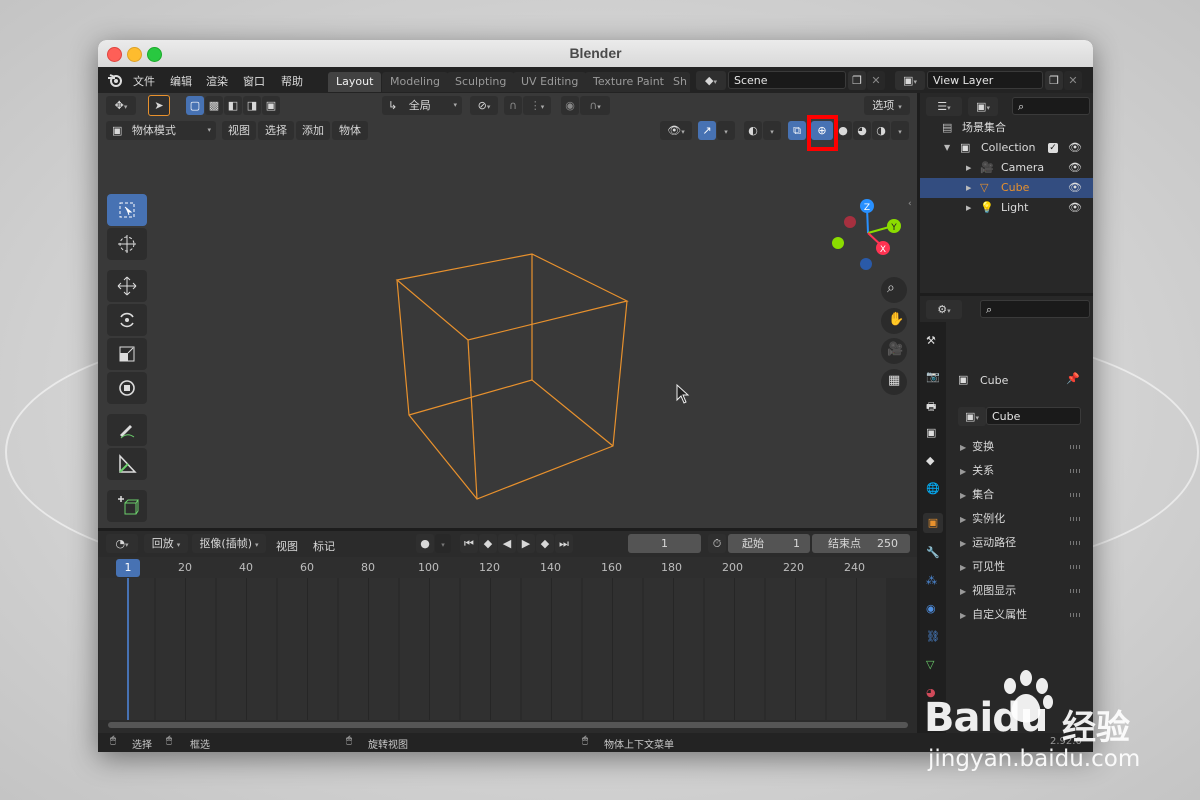 This screenshot has height=800, width=1200. Describe the element at coordinates (894, 290) in the screenshot. I see `zoom-button: ⌕` at that location.